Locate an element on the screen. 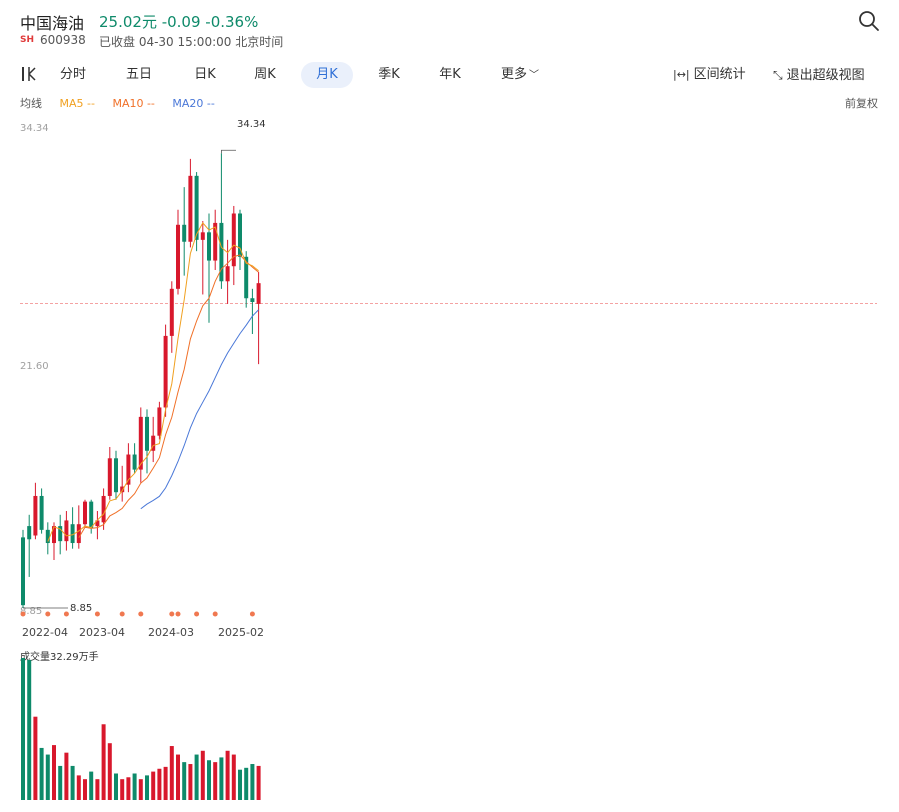 The width and height of the screenshot is (899, 812). high-leader-line is located at coordinates (228, 151).